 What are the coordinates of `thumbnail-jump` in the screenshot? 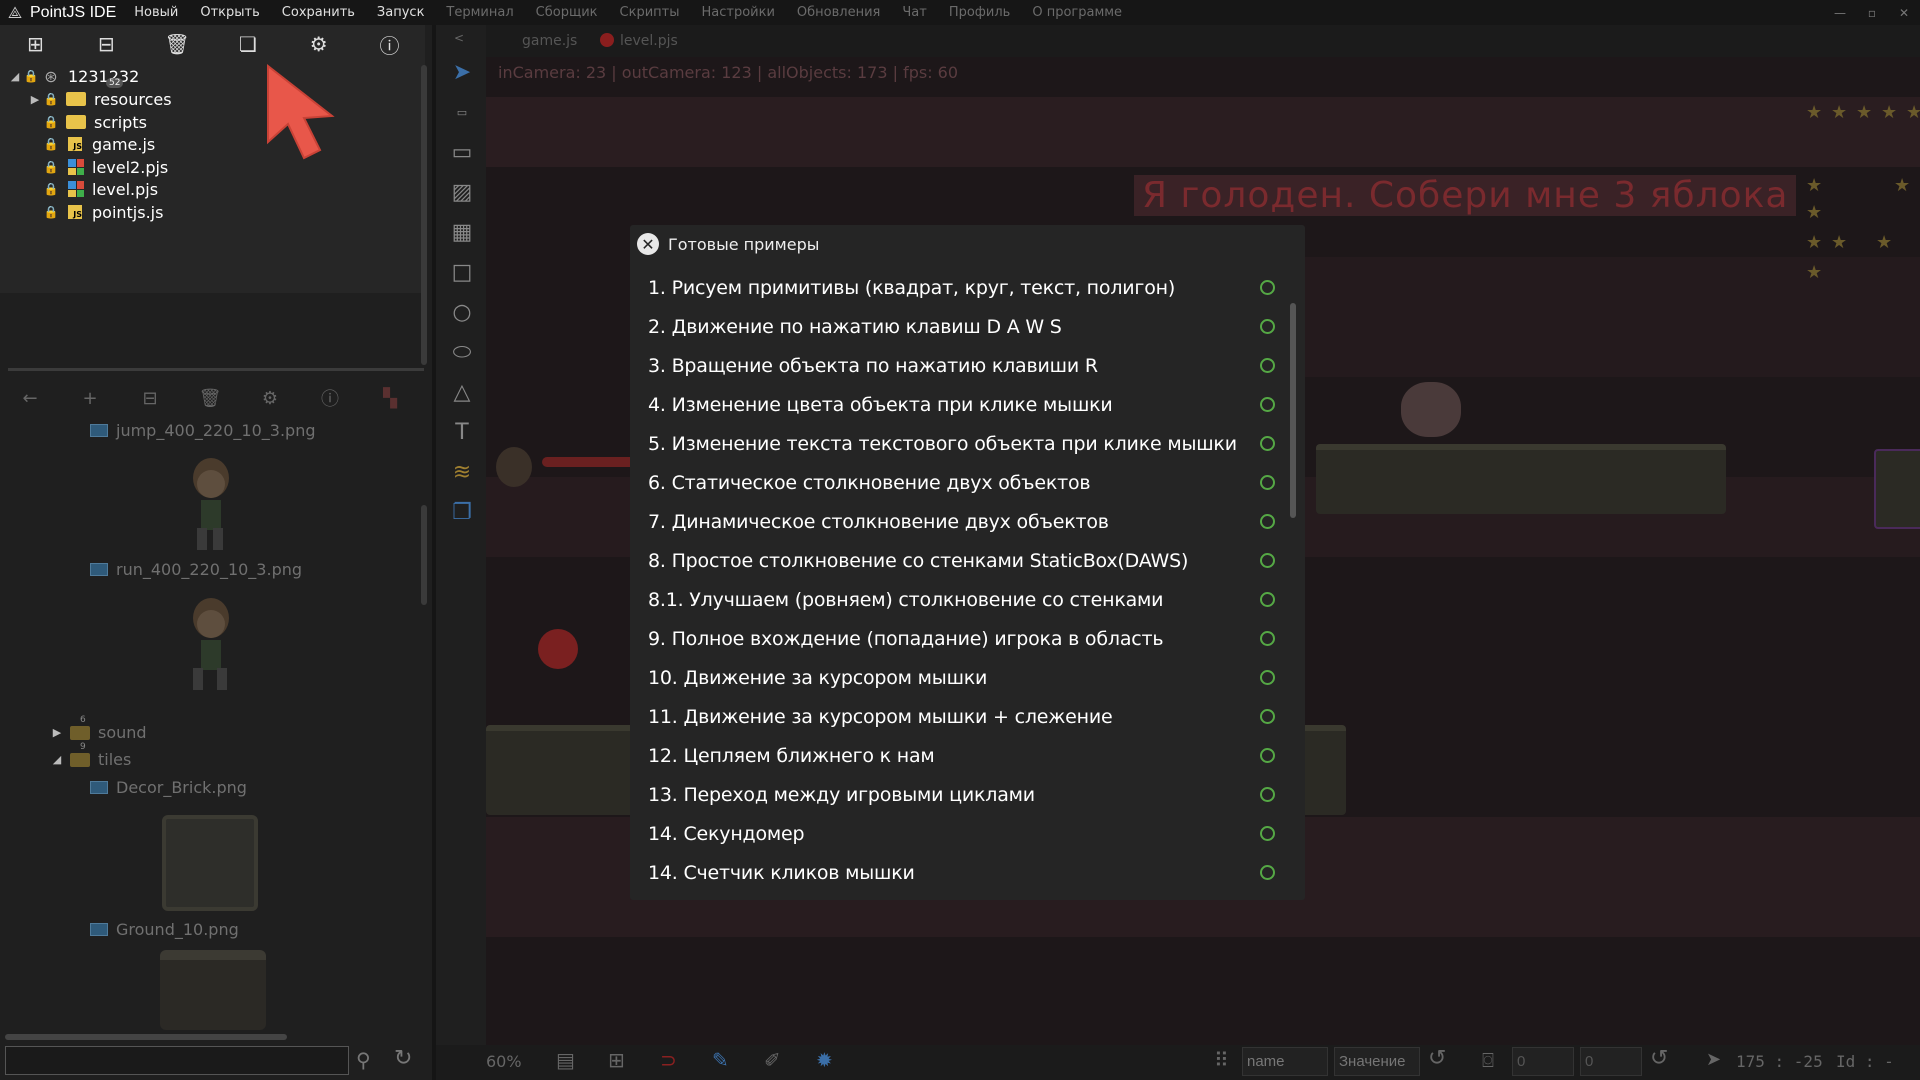 It's located at (210, 505).